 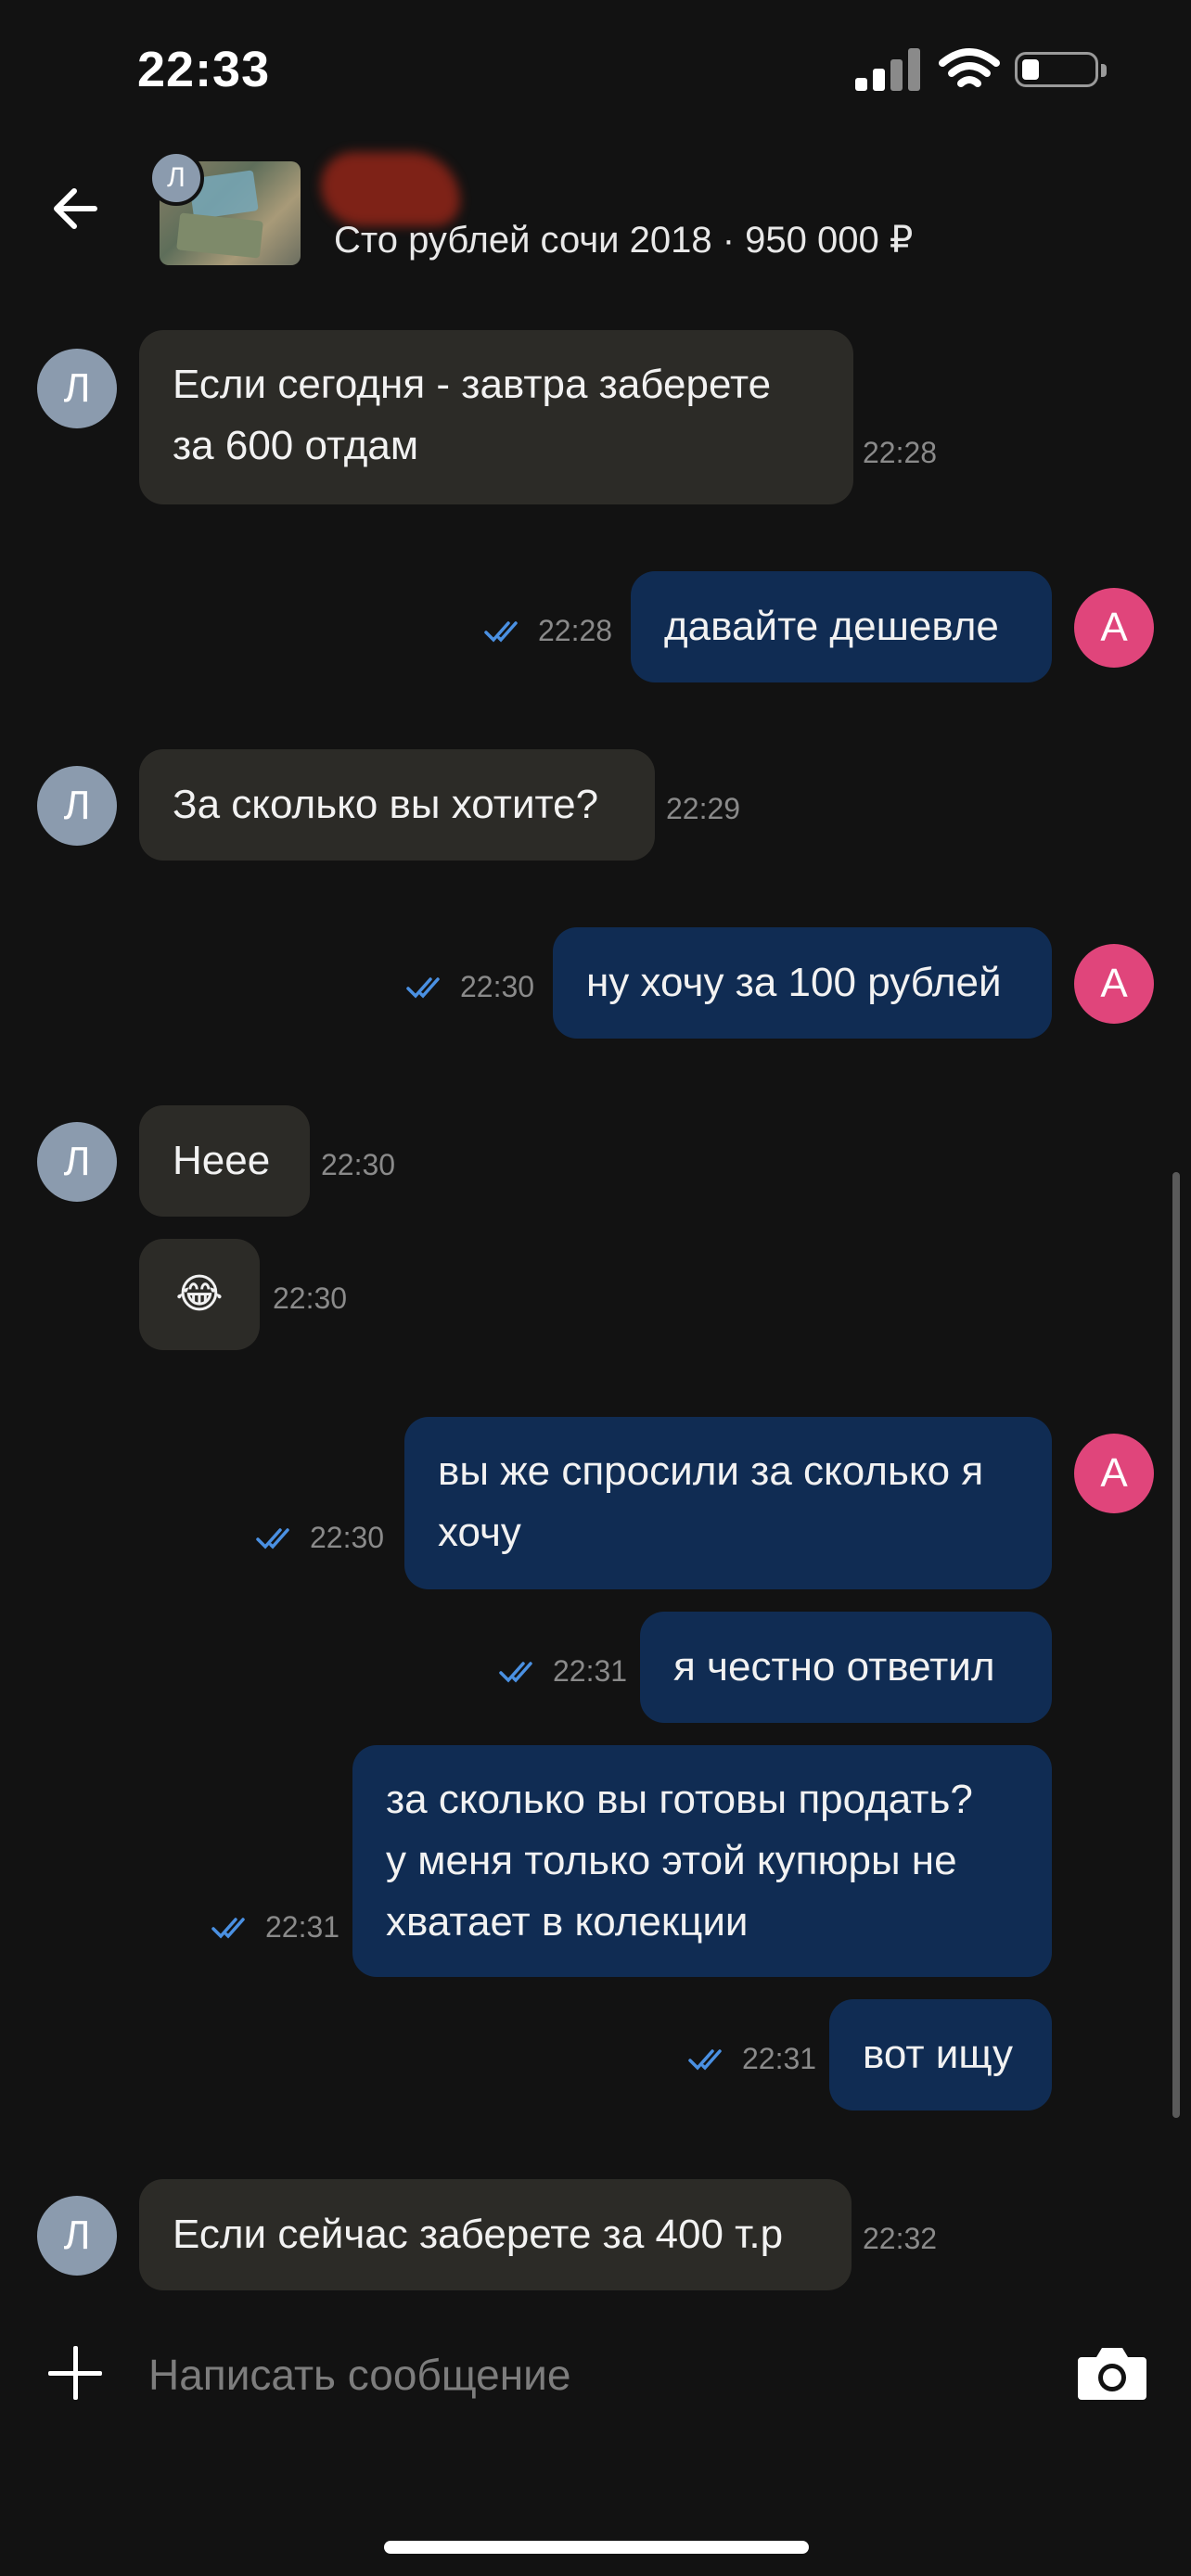 What do you see at coordinates (75, 2373) in the screenshot?
I see `plus-icon` at bounding box center [75, 2373].